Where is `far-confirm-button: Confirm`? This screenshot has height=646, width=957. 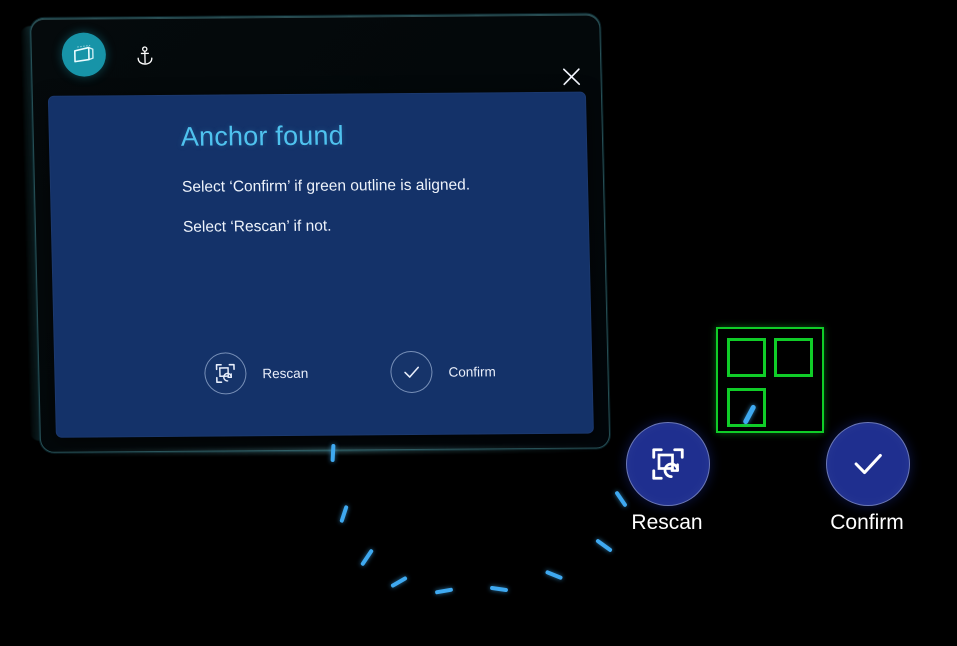
far-confirm-button: Confirm is located at coordinates (868, 478).